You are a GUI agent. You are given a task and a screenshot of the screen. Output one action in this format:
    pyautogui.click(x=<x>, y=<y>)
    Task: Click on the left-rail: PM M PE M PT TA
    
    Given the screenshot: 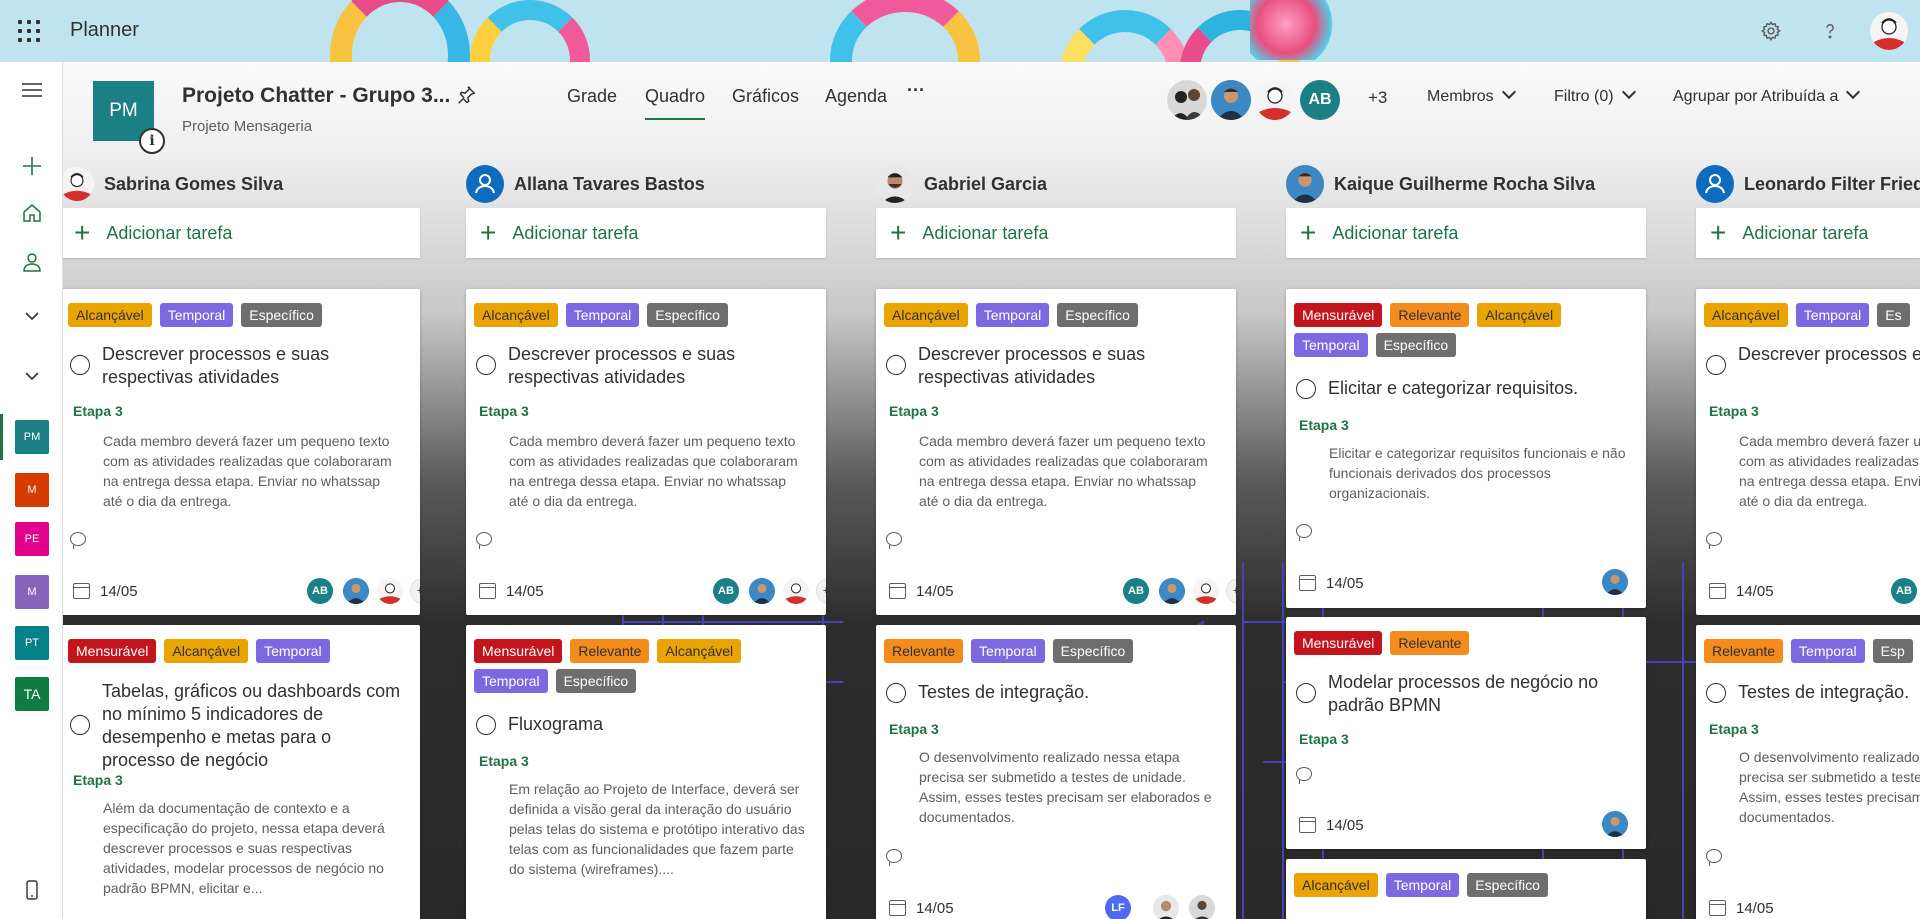 What is the action you would take?
    pyautogui.click(x=31, y=490)
    